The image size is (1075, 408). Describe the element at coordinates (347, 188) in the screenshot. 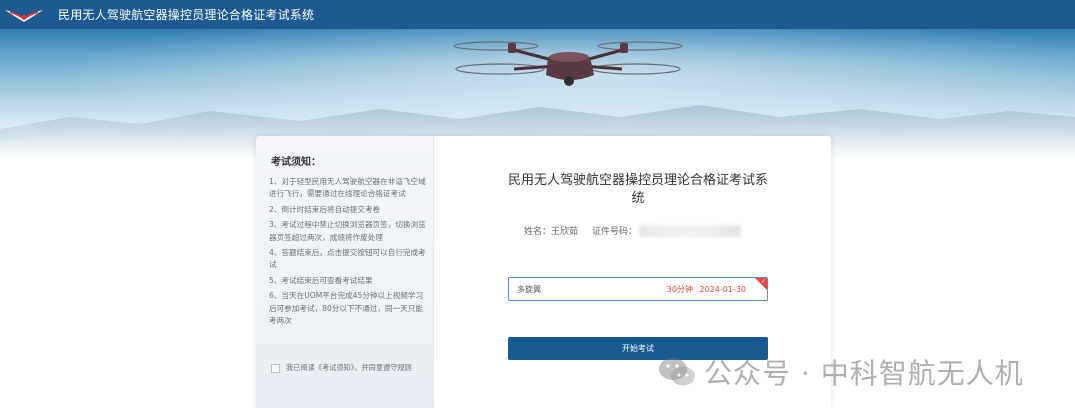

I see `notice-item: 1、对于轻型民用无人驾驶航空器在非适飞空域进行飞行，需要通过在线理论合格证考试` at that location.